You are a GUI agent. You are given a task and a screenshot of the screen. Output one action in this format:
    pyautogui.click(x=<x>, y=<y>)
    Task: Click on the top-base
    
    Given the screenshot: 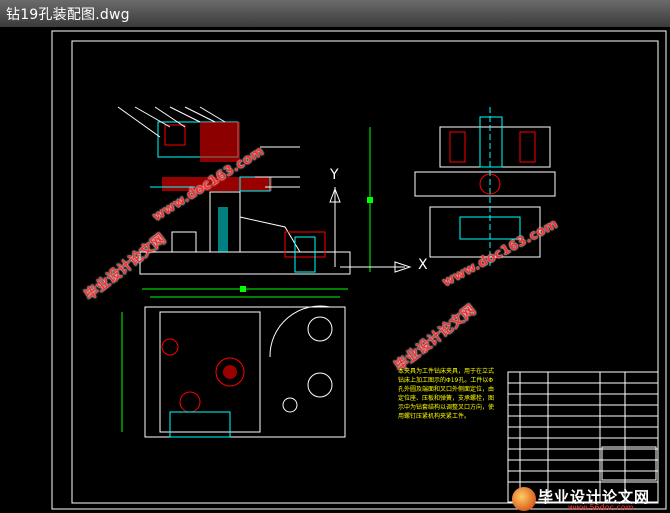 What is the action you would take?
    pyautogui.click(x=245, y=372)
    